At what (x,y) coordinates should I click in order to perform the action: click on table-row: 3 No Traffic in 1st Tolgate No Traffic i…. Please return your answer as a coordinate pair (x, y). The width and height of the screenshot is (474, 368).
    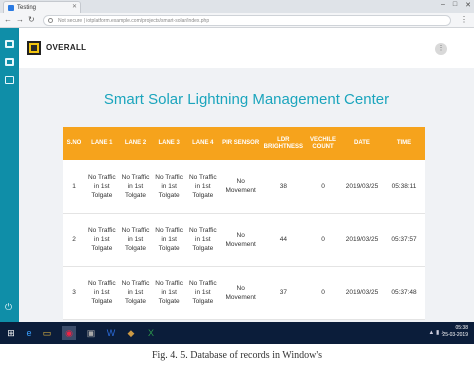
    Looking at the image, I should click on (244, 293).